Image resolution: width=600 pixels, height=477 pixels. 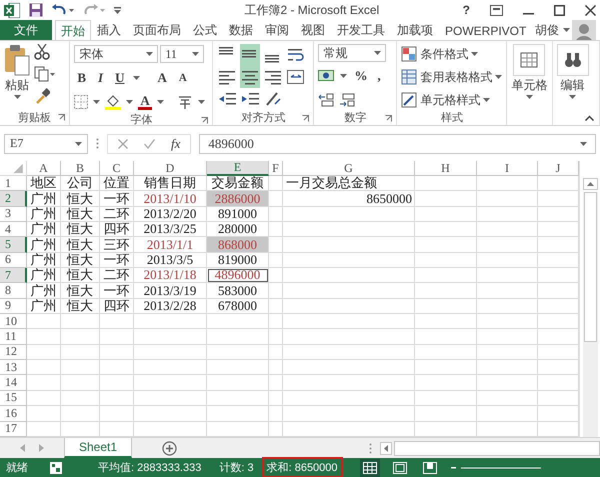 I want to click on underline-button: U, so click(x=120, y=78).